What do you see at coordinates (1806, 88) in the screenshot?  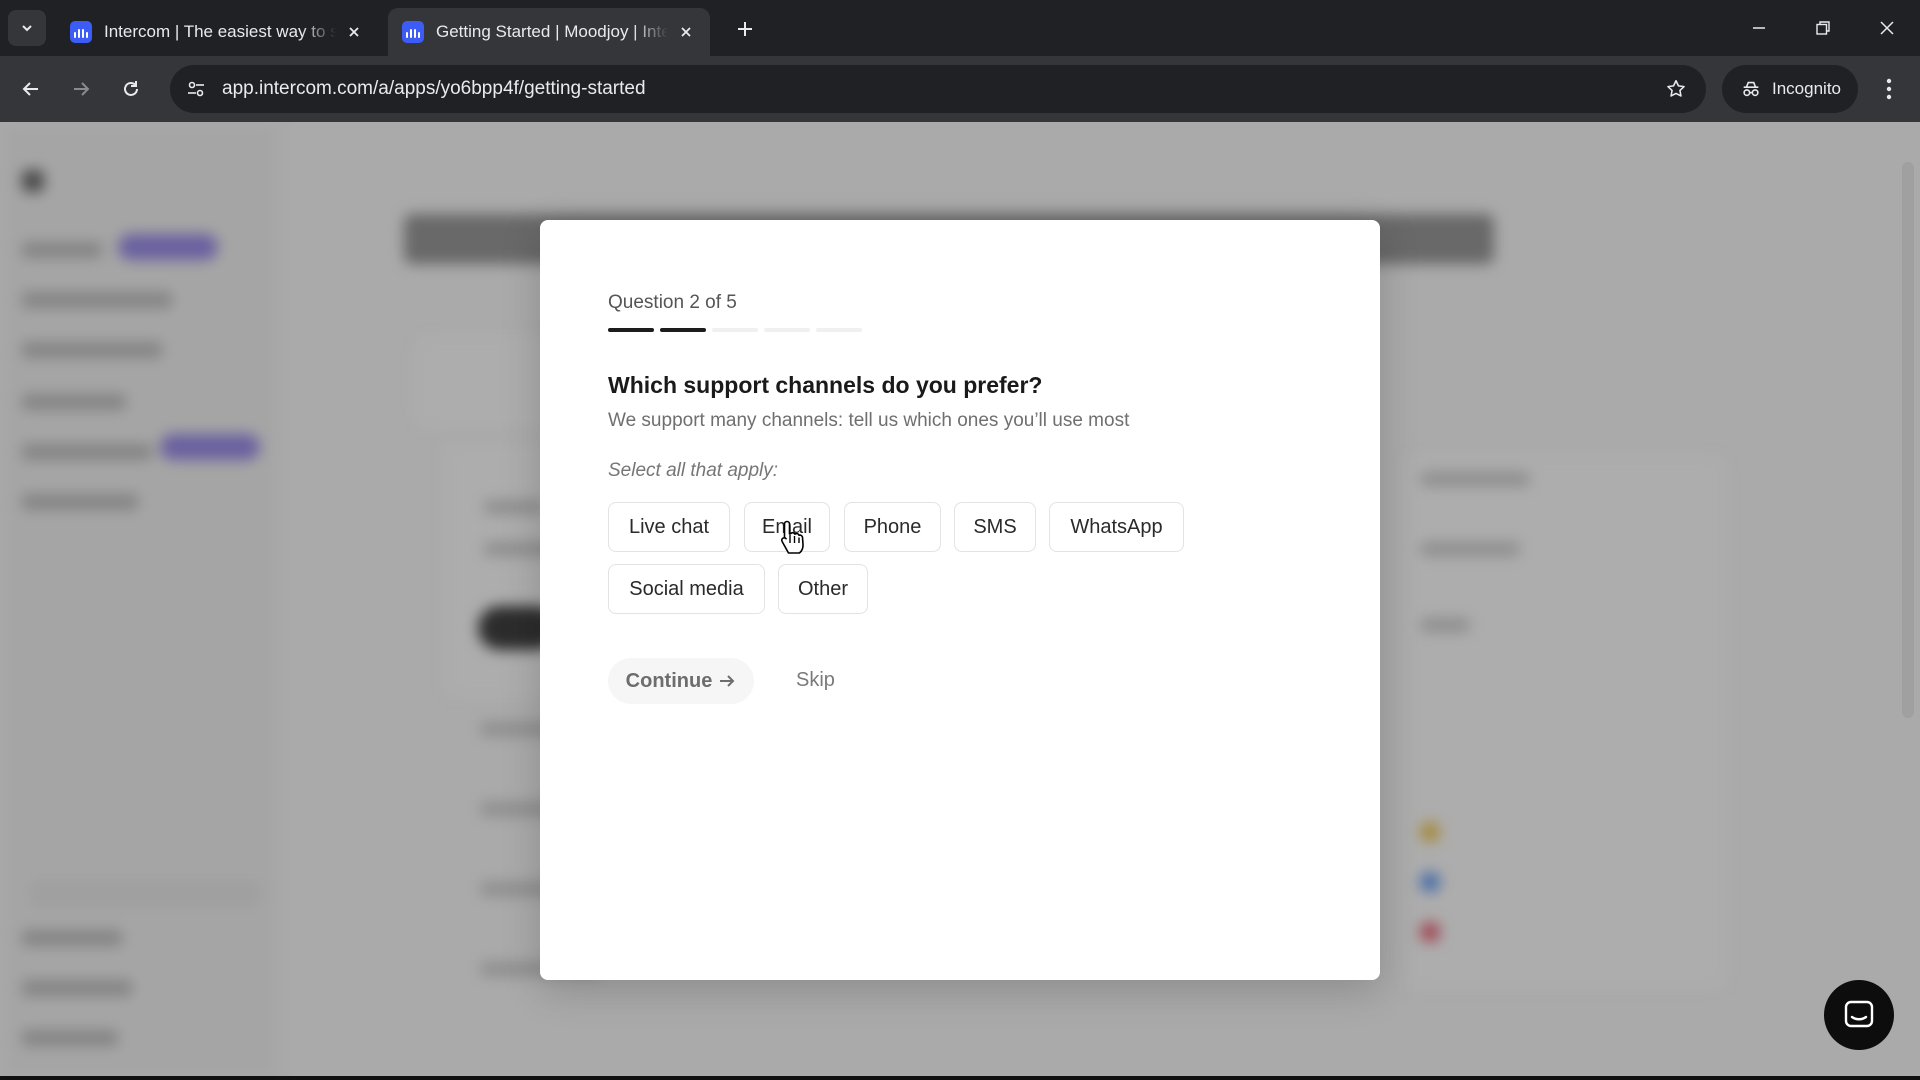 I see `incognito-label: Incognito` at bounding box center [1806, 88].